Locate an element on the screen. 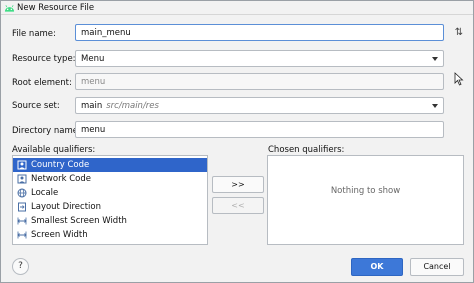 The height and width of the screenshot is (283, 474). directory-name-input: menu is located at coordinates (259, 129).